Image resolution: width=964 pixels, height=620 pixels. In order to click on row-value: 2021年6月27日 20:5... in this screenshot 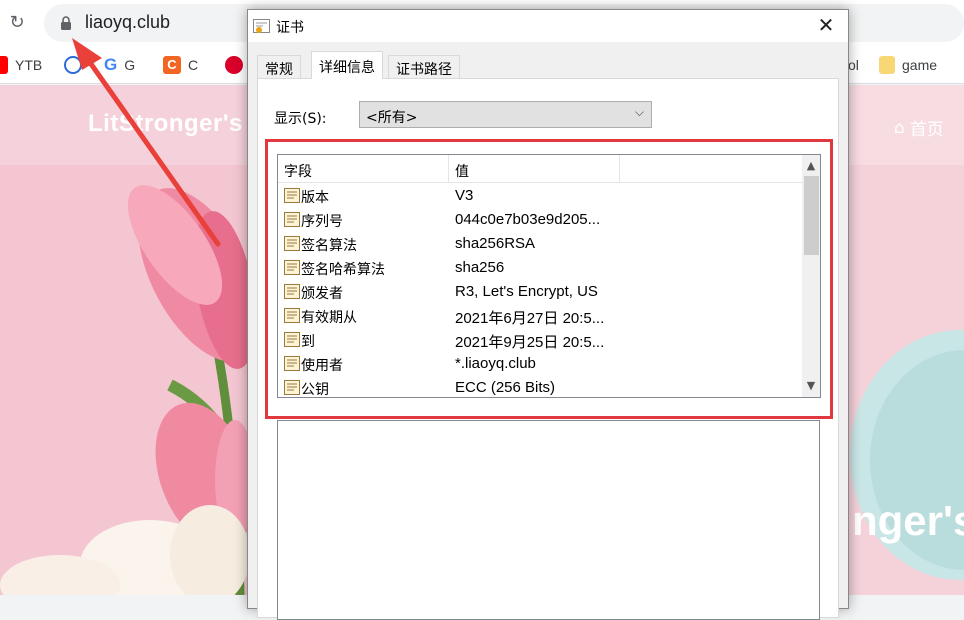, I will do `click(530, 318)`.